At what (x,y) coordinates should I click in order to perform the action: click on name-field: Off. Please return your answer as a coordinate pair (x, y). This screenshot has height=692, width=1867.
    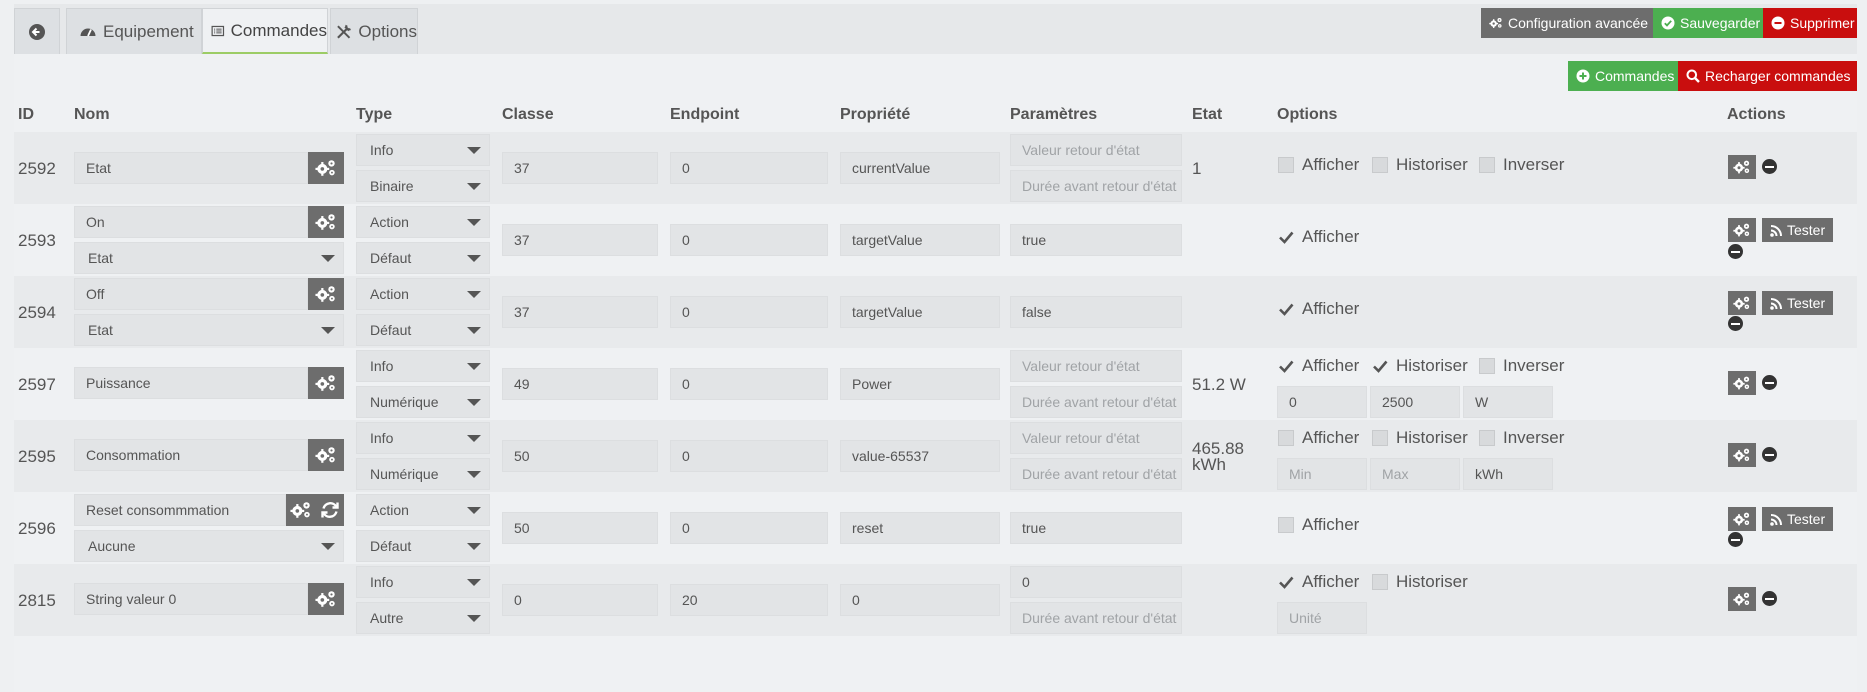
    Looking at the image, I should click on (191, 294).